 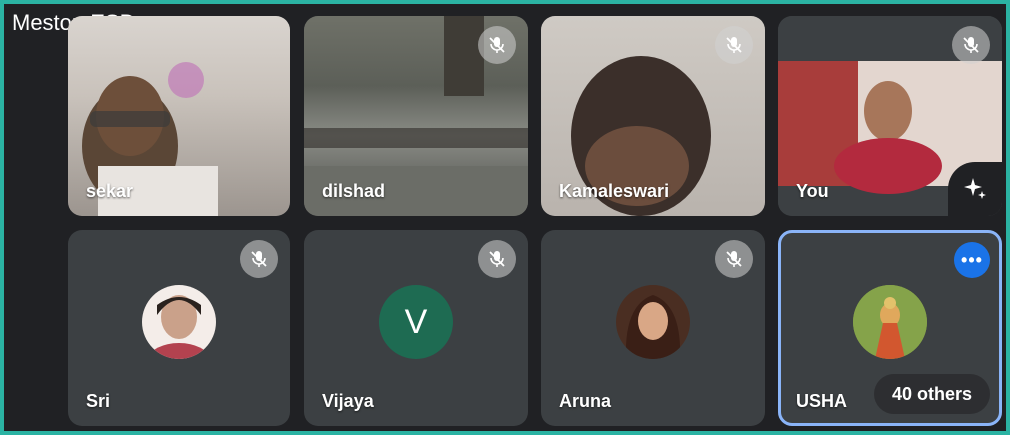 I want to click on participant-name: Aruna, so click(x=585, y=401).